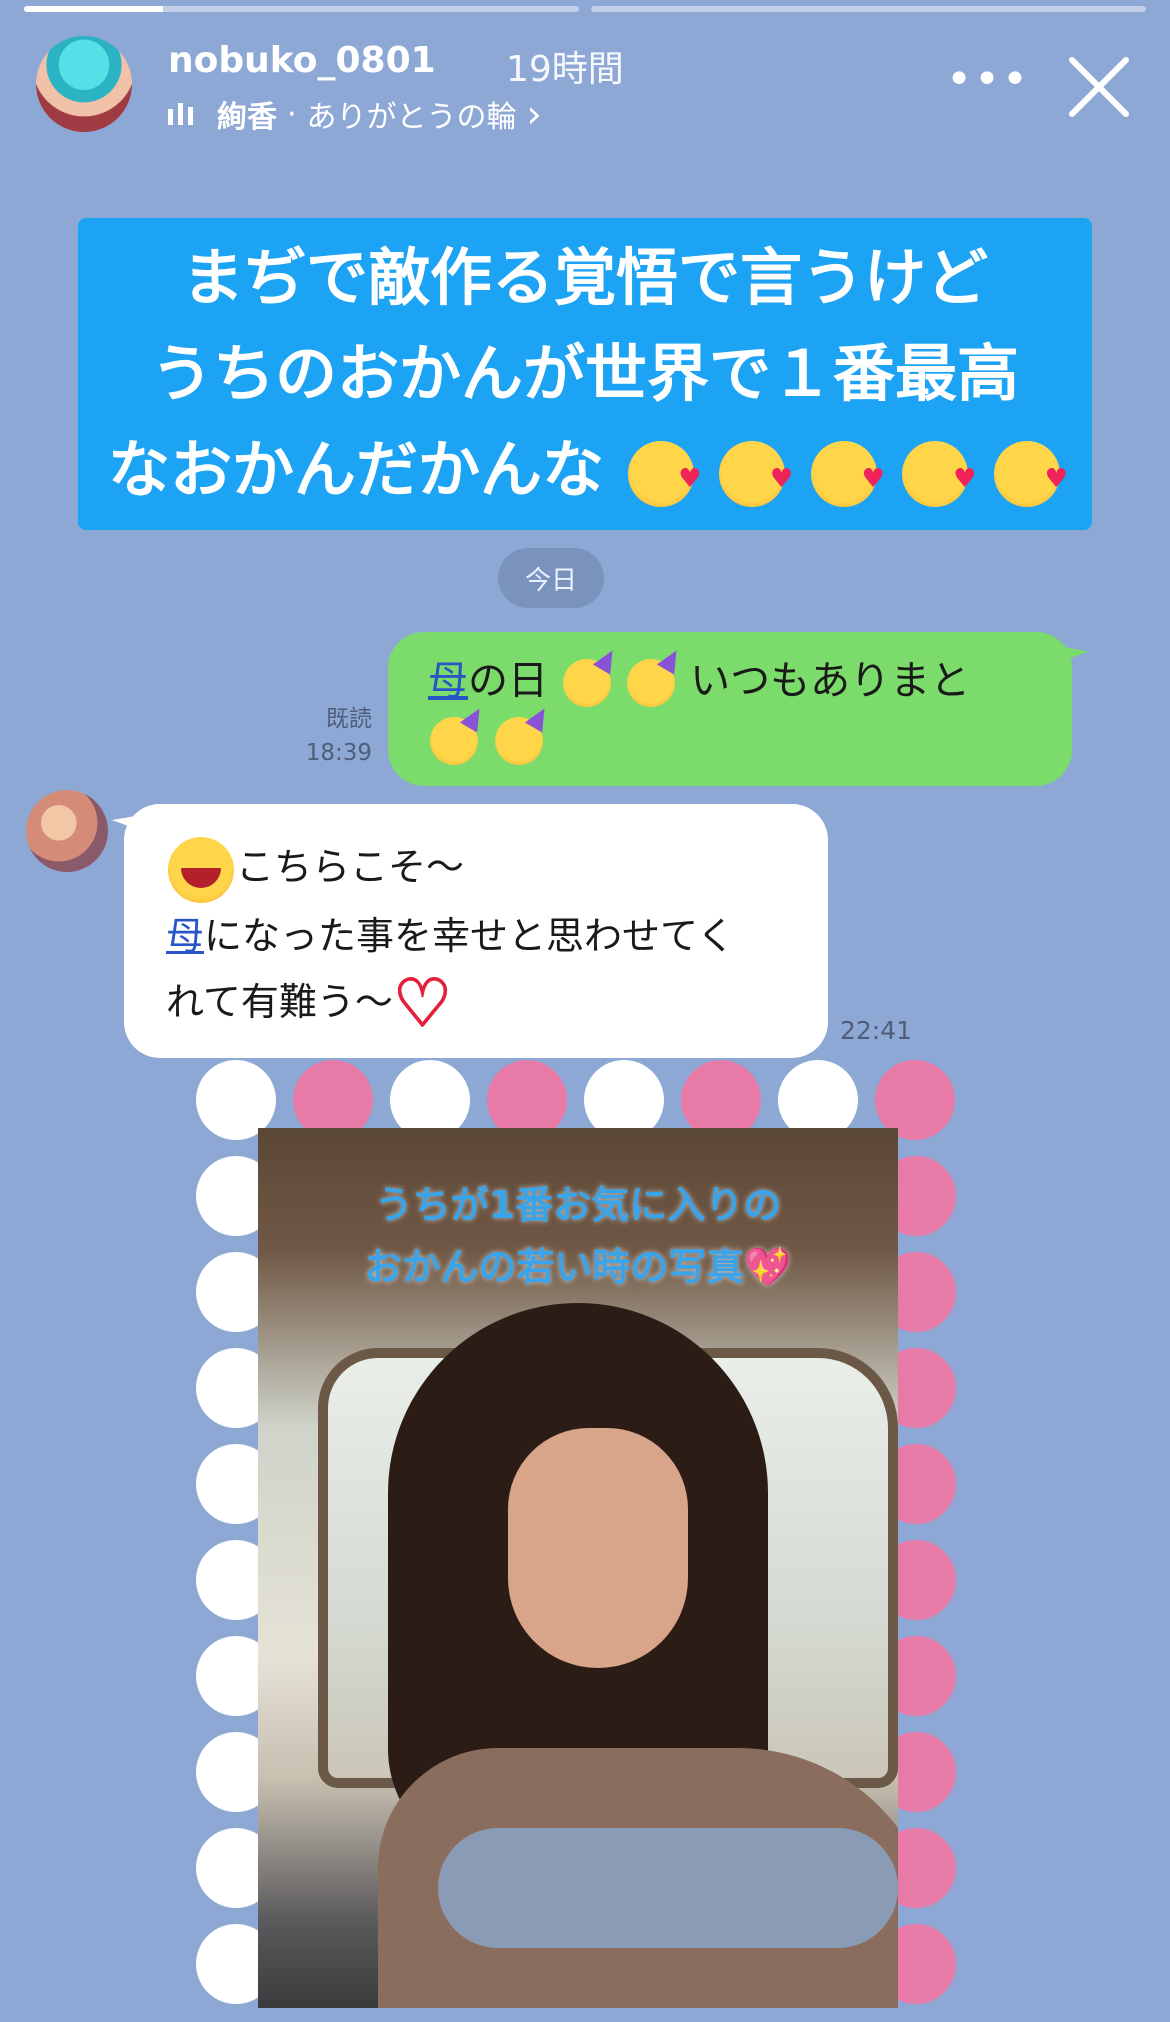 The image size is (1170, 2022). What do you see at coordinates (302, 60) in the screenshot?
I see `username: nobuko_0801` at bounding box center [302, 60].